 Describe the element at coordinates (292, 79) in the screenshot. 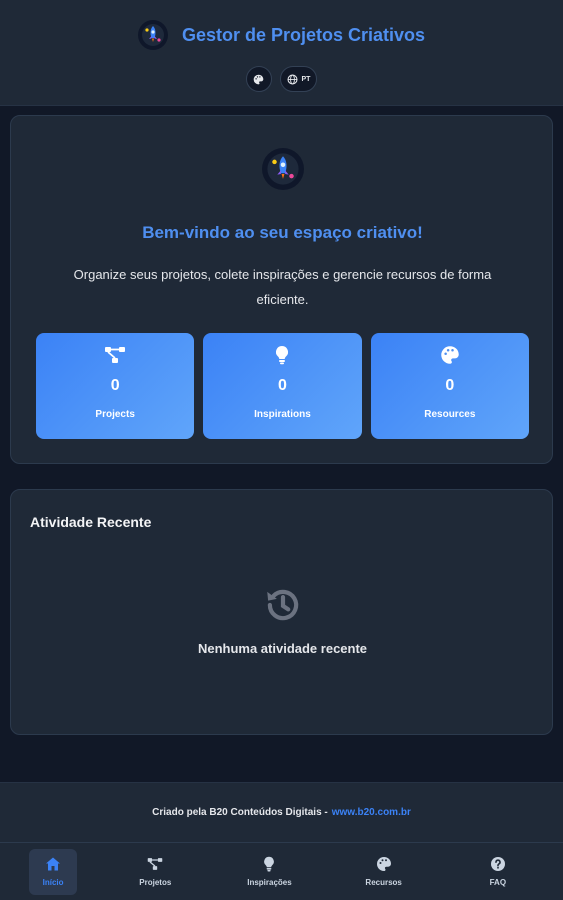

I see `globe-icon` at that location.